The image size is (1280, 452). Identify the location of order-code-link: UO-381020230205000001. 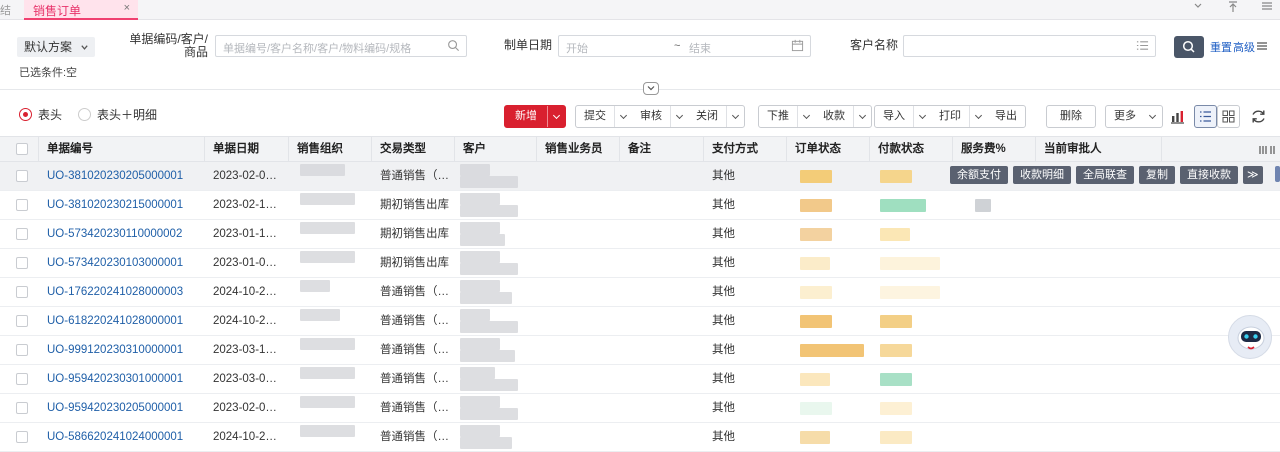
(115, 176).